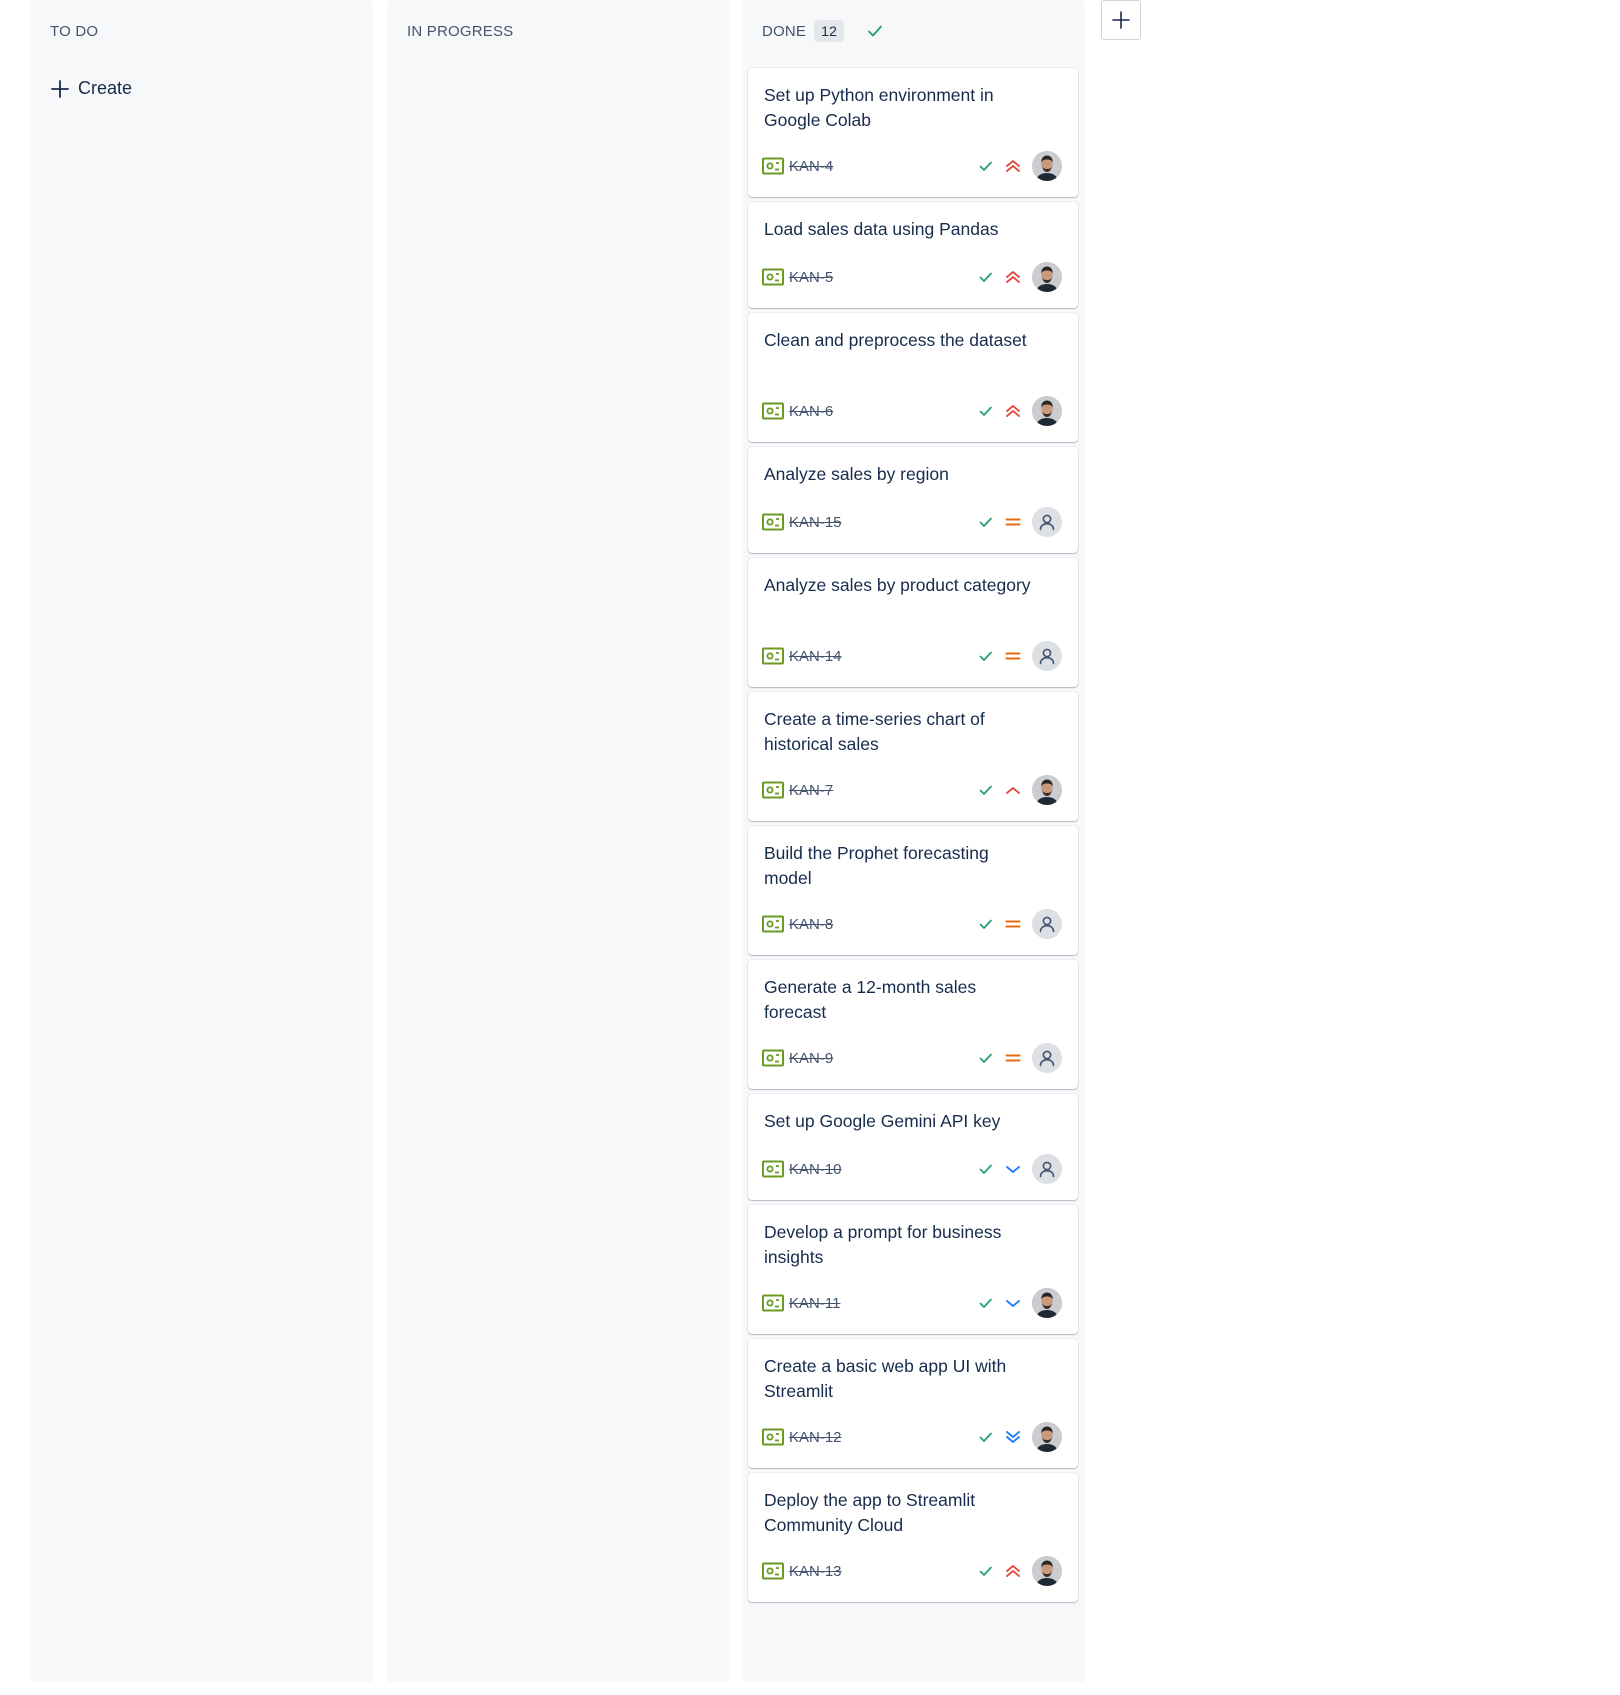  What do you see at coordinates (897, 585) in the screenshot?
I see `issue-title: Analyze sales by product category` at bounding box center [897, 585].